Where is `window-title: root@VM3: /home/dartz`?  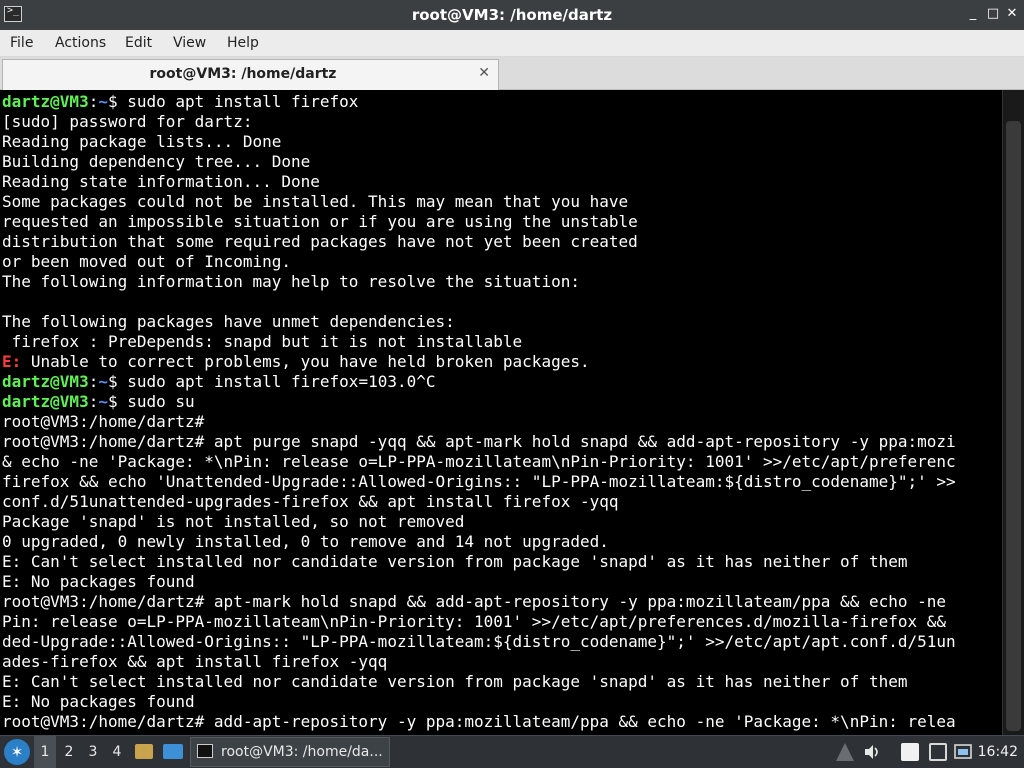
window-title: root@VM3: /home/dartz is located at coordinates (512, 15).